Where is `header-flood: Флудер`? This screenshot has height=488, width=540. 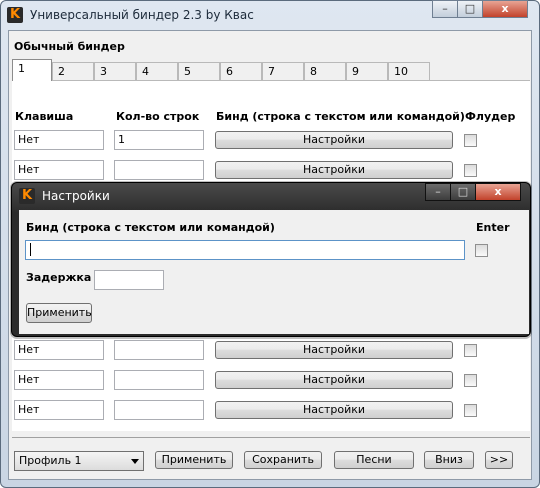
header-flood: Флудер is located at coordinates (490, 116).